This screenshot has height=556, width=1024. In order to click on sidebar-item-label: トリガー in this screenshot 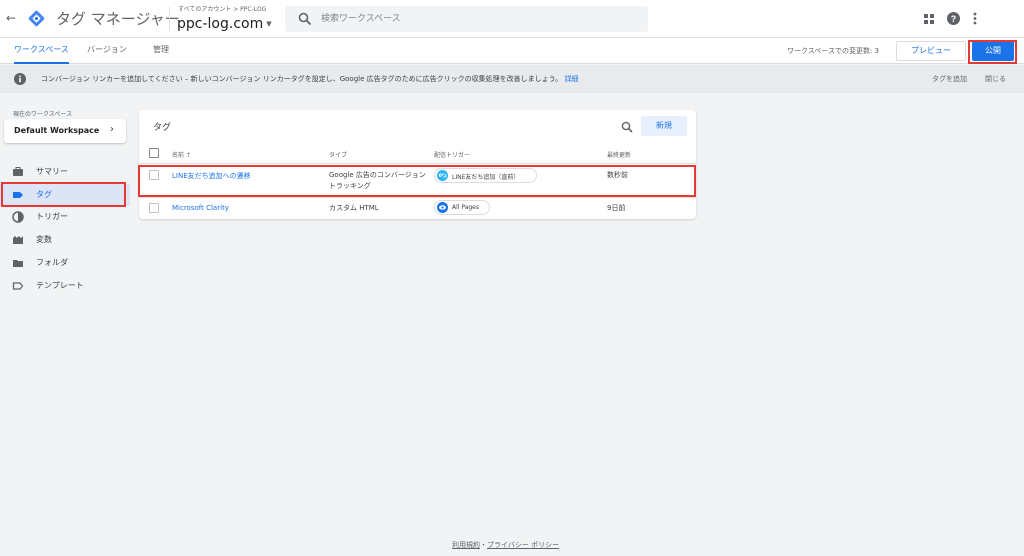, I will do `click(52, 216)`.